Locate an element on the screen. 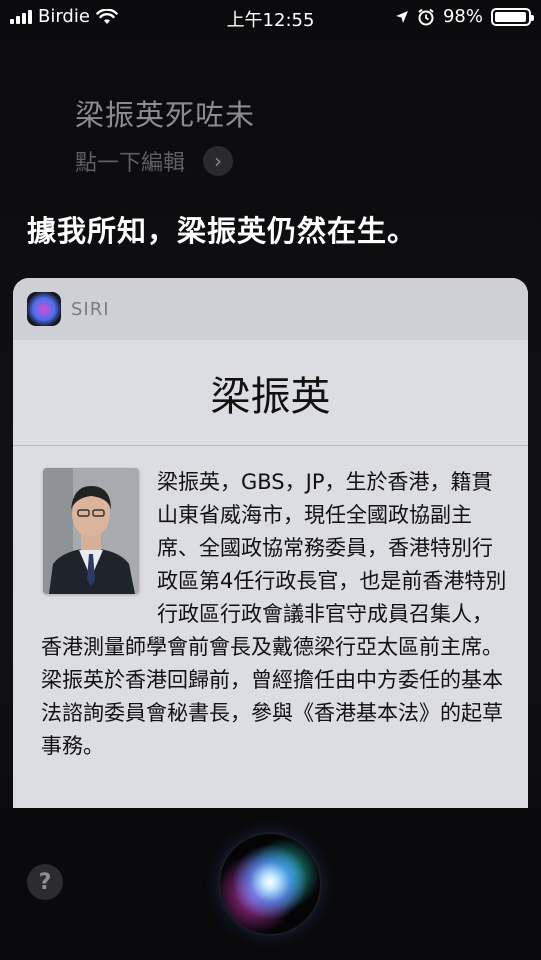  battery-icon is located at coordinates (512, 16).